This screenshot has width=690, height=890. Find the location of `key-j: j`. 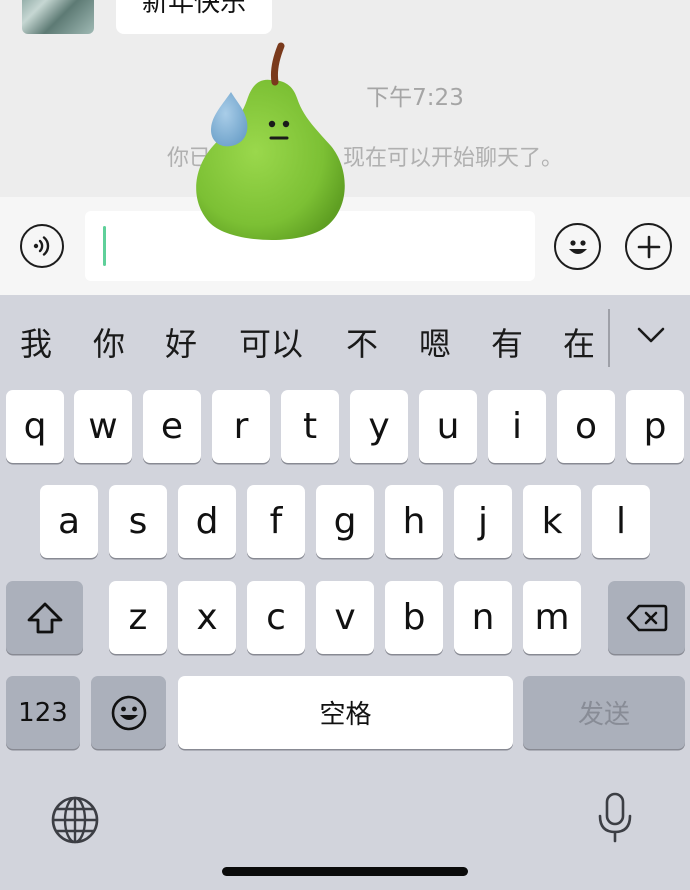

key-j: j is located at coordinates (483, 521).